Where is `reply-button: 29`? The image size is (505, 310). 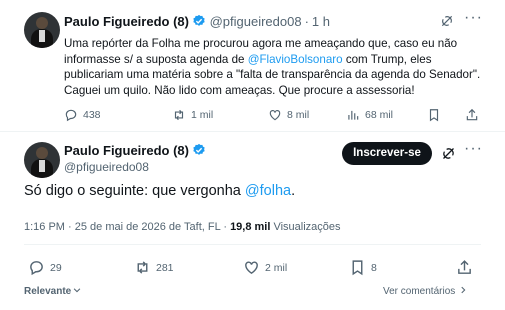
reply-button: 29 is located at coordinates (45, 267).